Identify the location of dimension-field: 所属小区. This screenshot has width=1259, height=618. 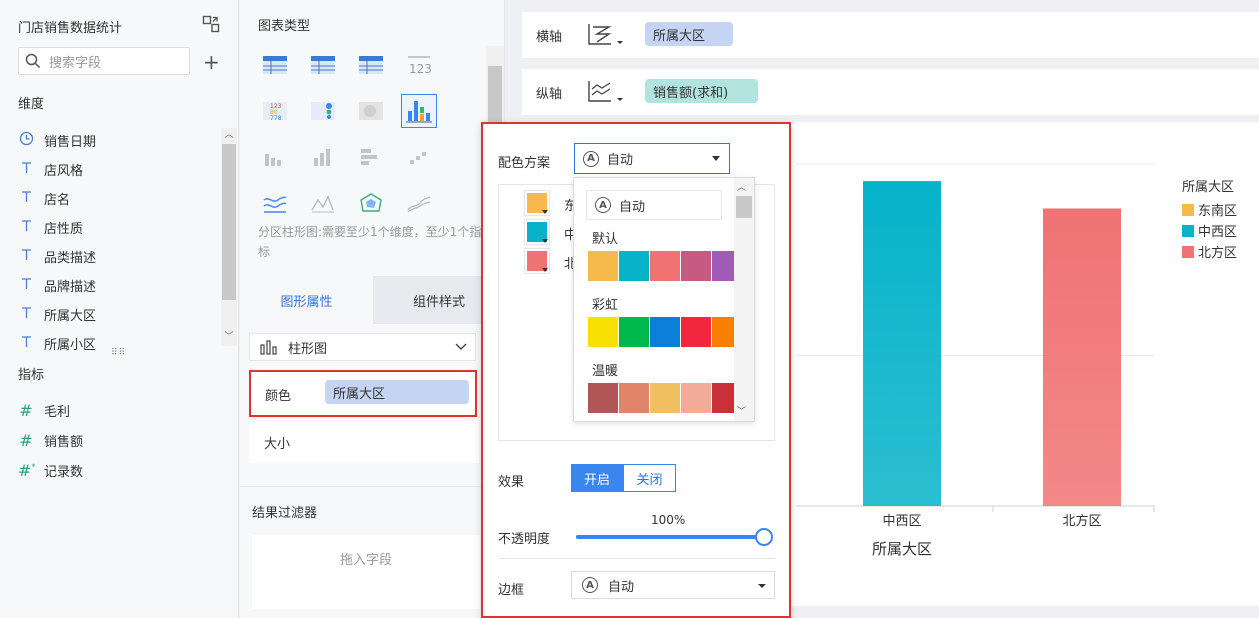
(57, 343).